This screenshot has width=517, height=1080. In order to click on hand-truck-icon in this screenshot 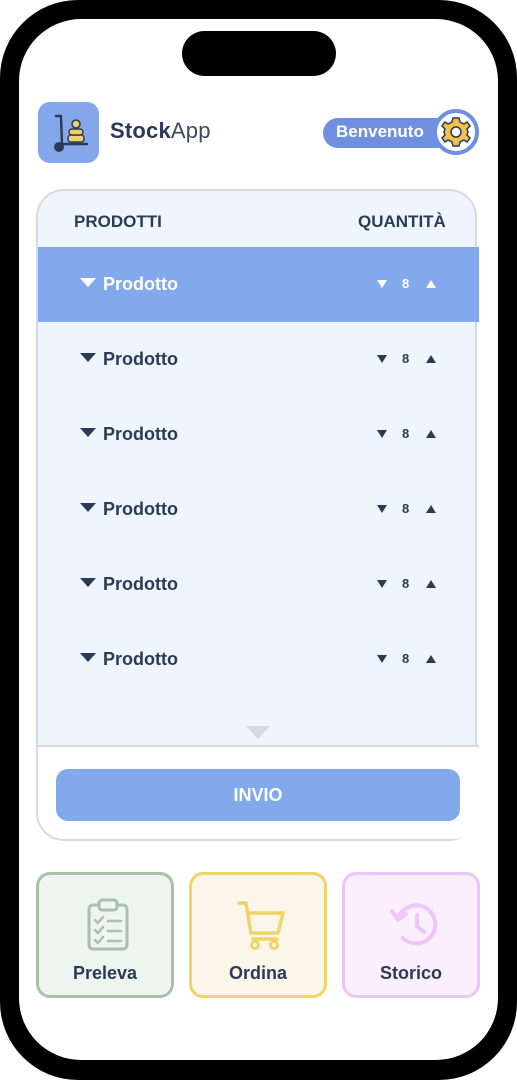, I will do `click(71, 133)`.